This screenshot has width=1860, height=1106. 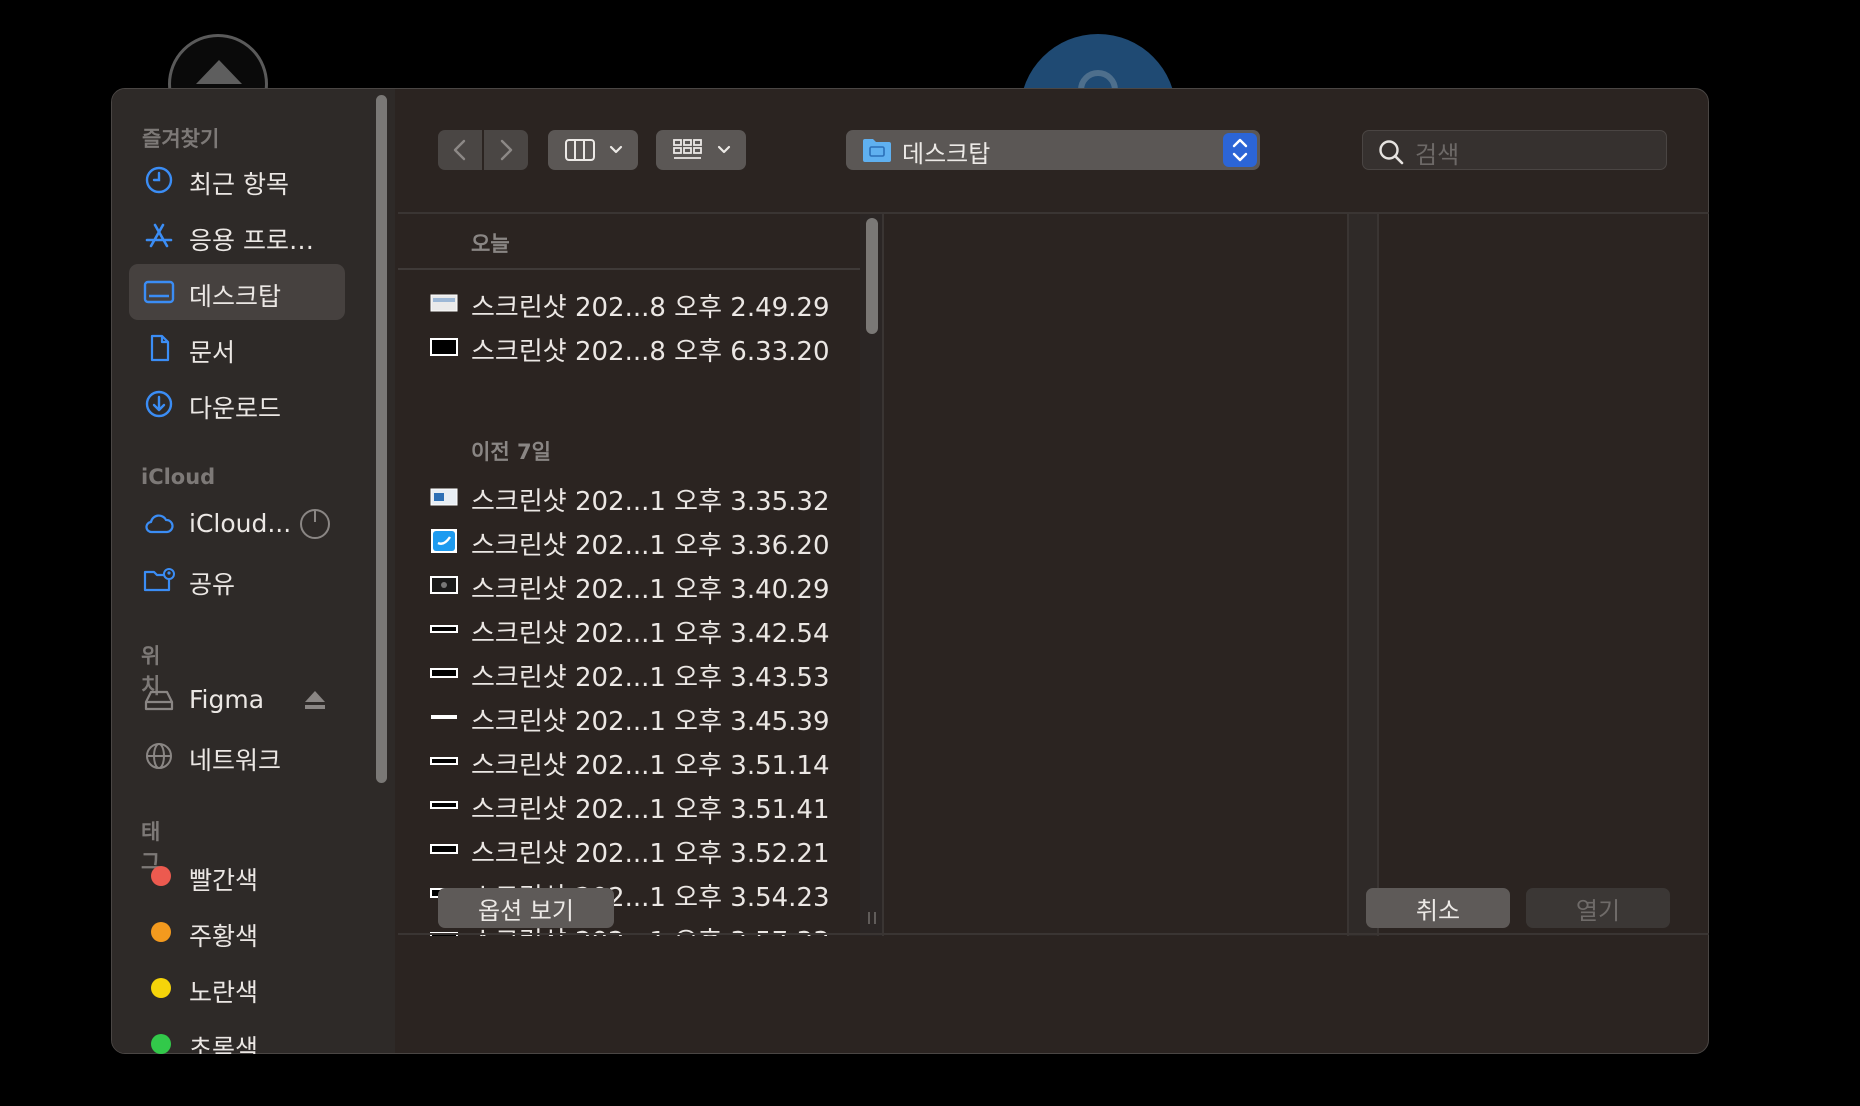 What do you see at coordinates (315, 700) in the screenshot?
I see `eject-icon` at bounding box center [315, 700].